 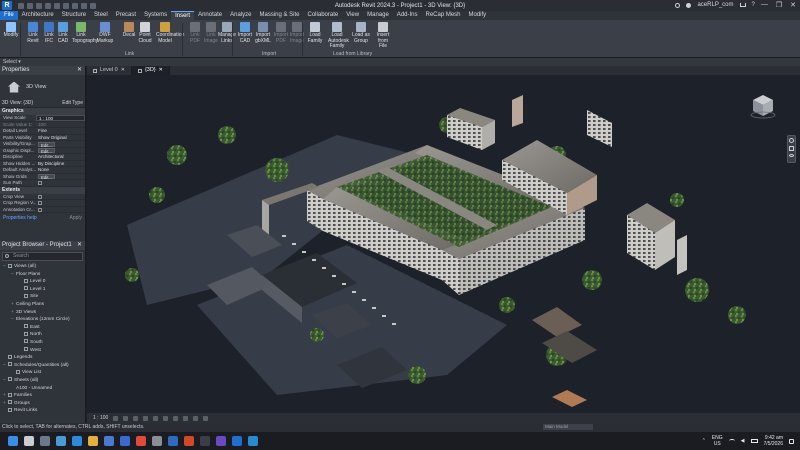 I want to click on tree-item: − Sheets (all), so click(x=42, y=381).